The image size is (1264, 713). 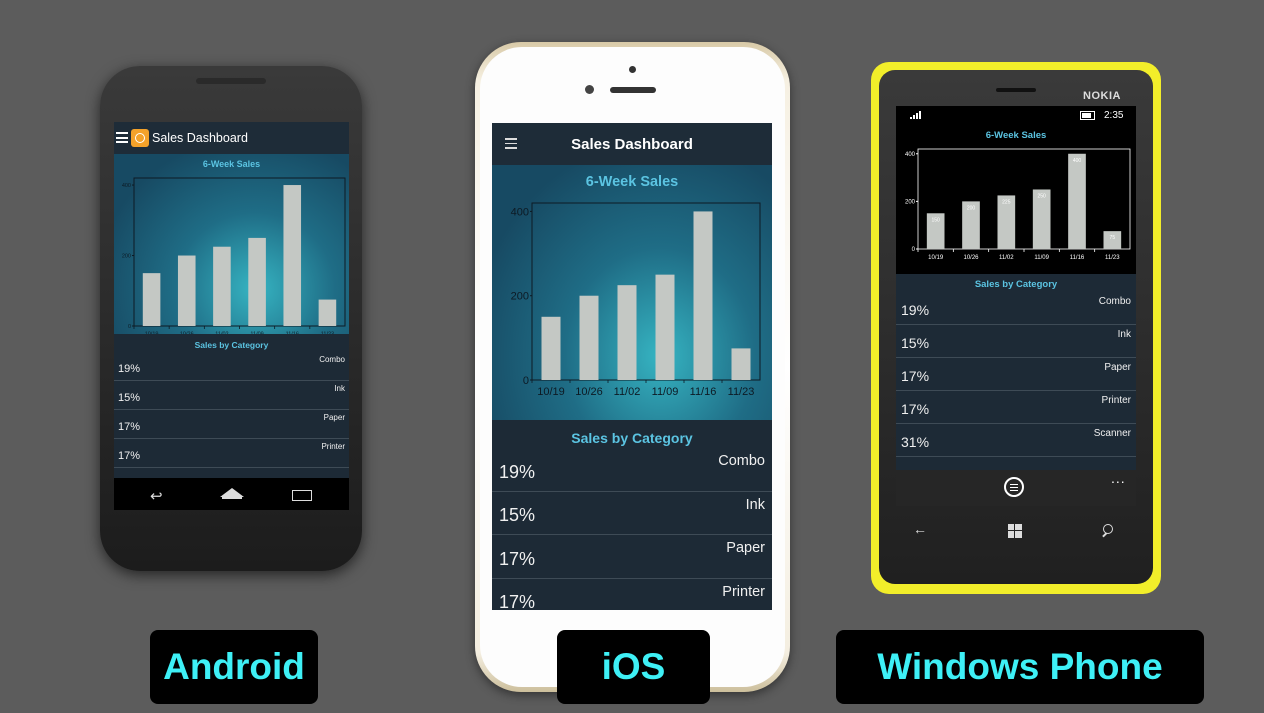 I want to click on category-name: Ink, so click(x=755, y=504).